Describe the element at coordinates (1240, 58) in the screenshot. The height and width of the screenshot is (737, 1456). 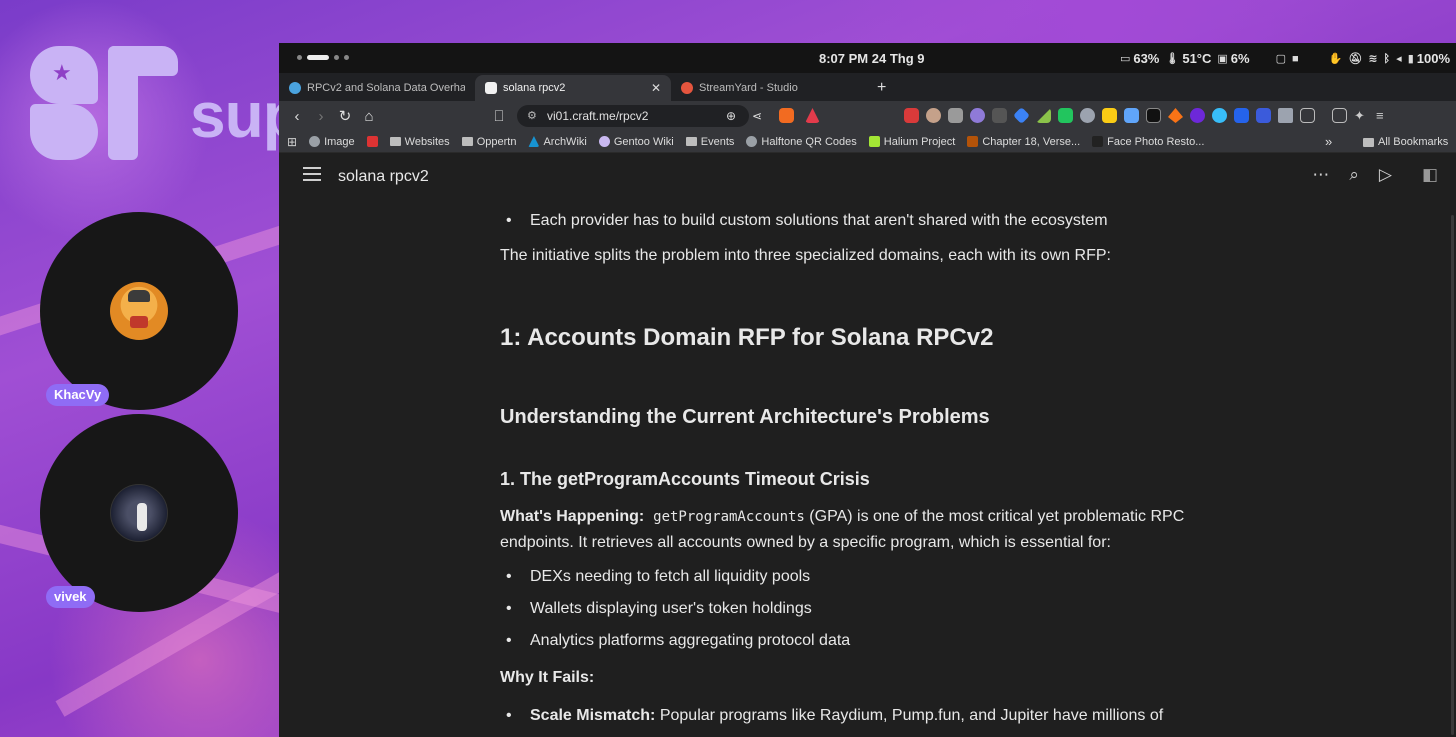
I see `disk-value: 6%` at that location.